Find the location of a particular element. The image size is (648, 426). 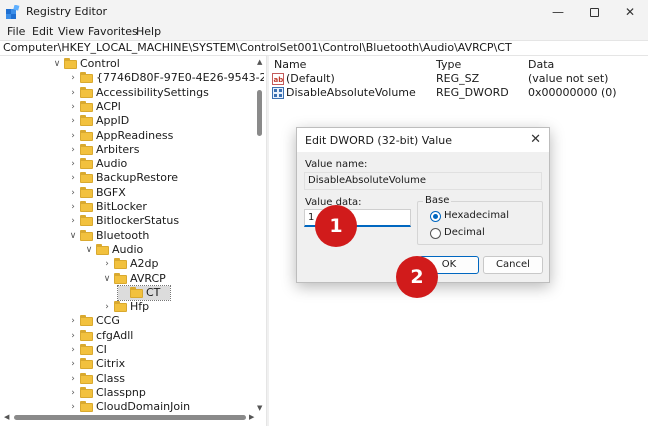

tree-vertical-scrollbar is located at coordinates (259, 113).